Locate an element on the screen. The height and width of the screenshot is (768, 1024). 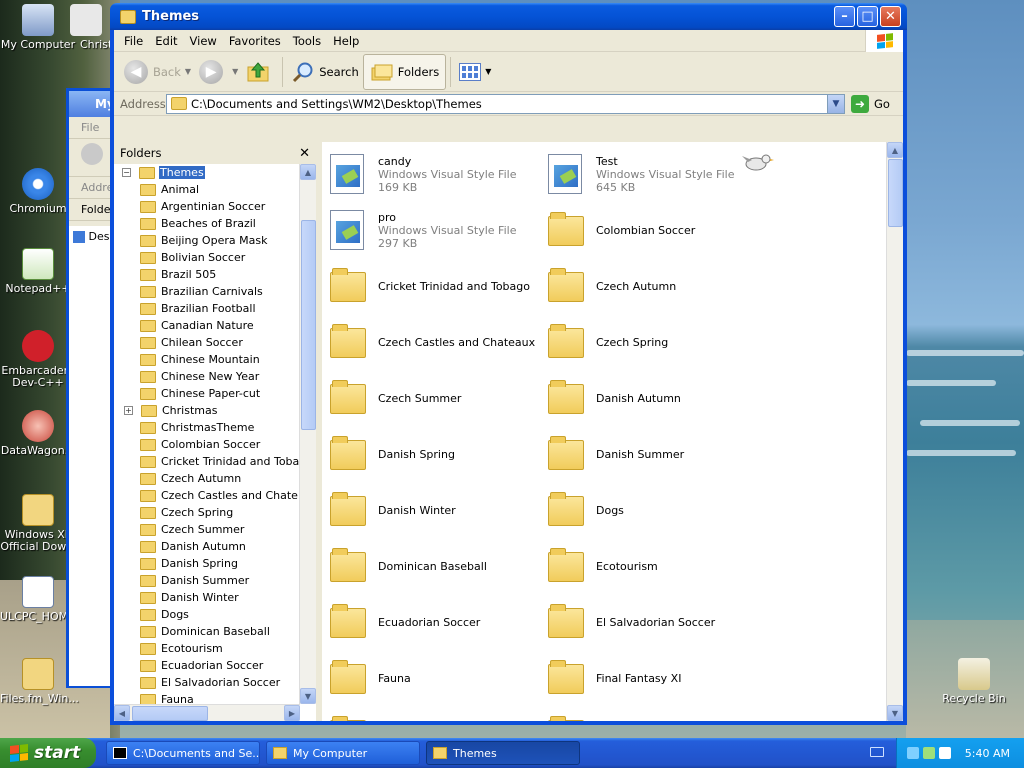
security-icon is located at coordinates (928, 753).